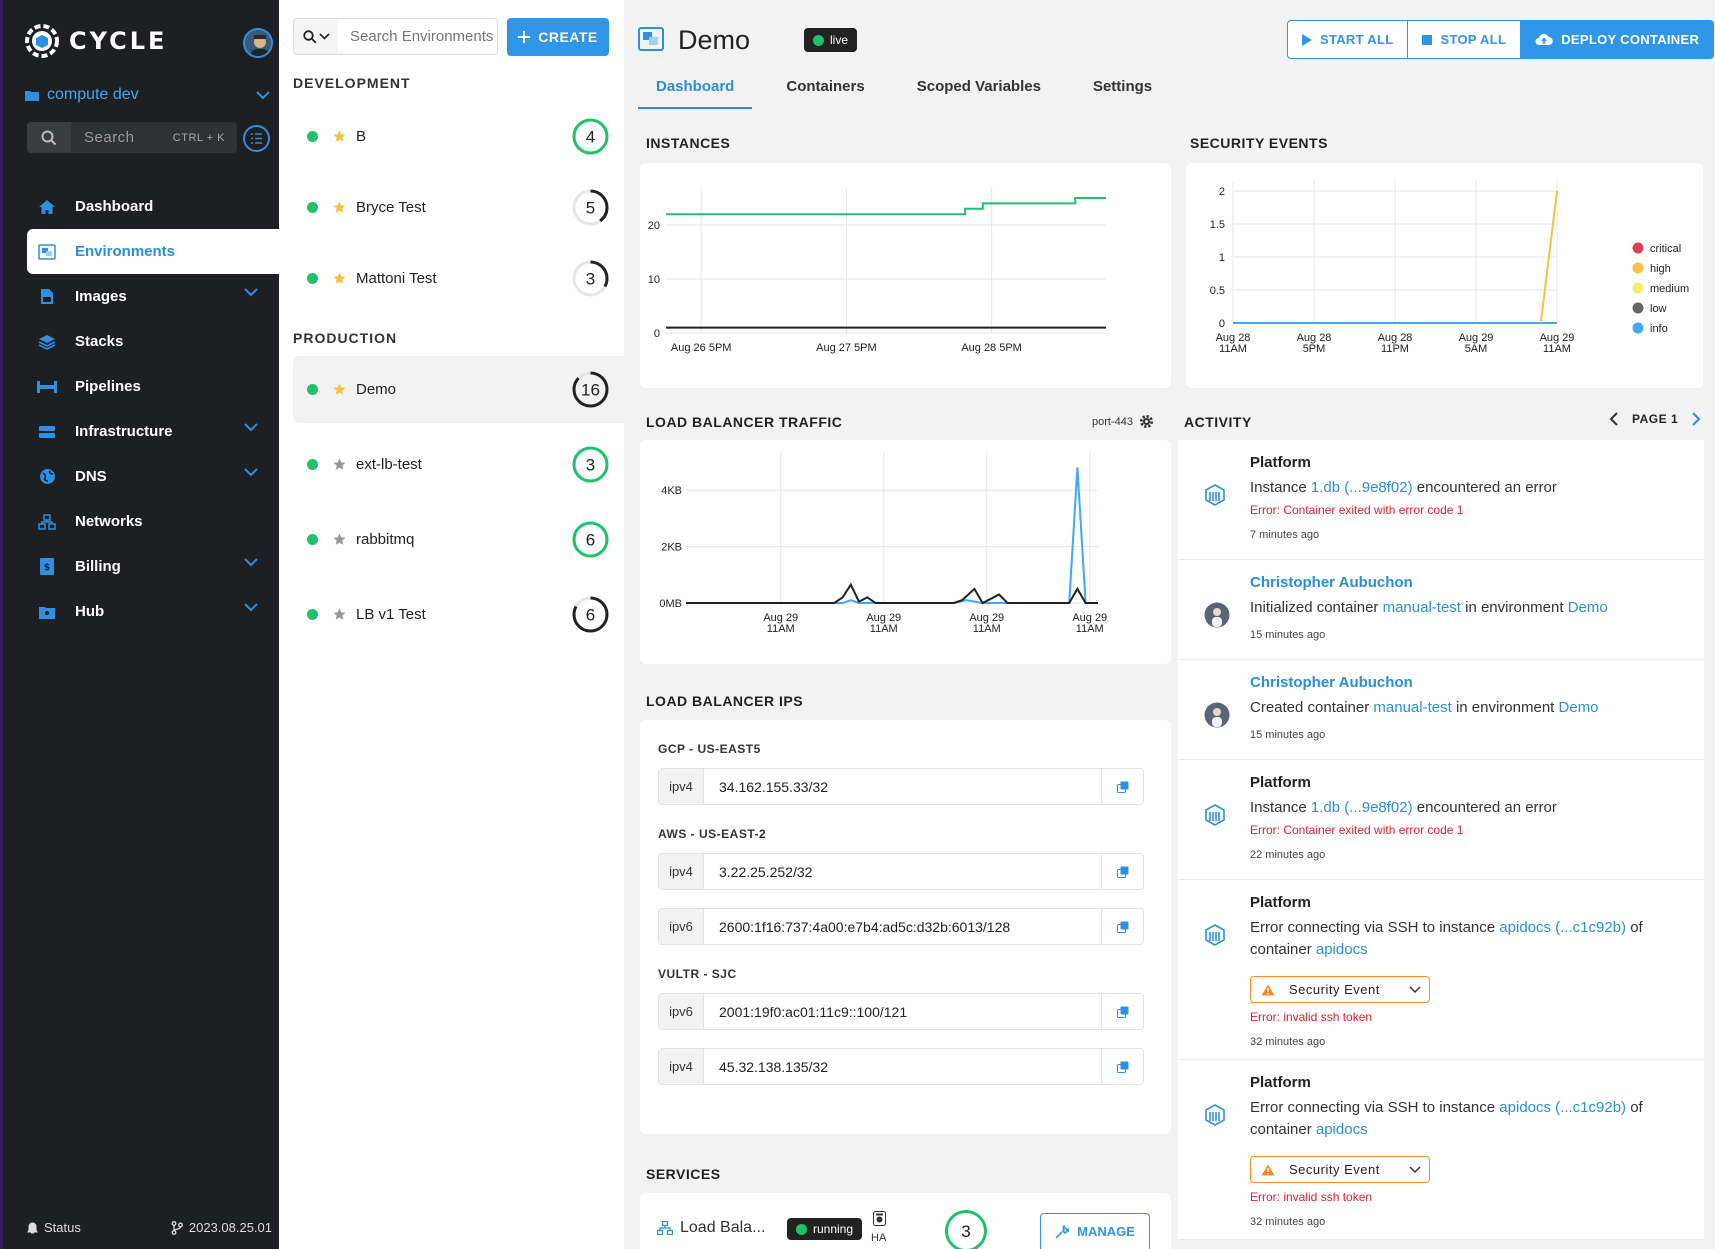 This screenshot has width=1715, height=1249. What do you see at coordinates (32, 96) in the screenshot?
I see `folder-icon` at bounding box center [32, 96].